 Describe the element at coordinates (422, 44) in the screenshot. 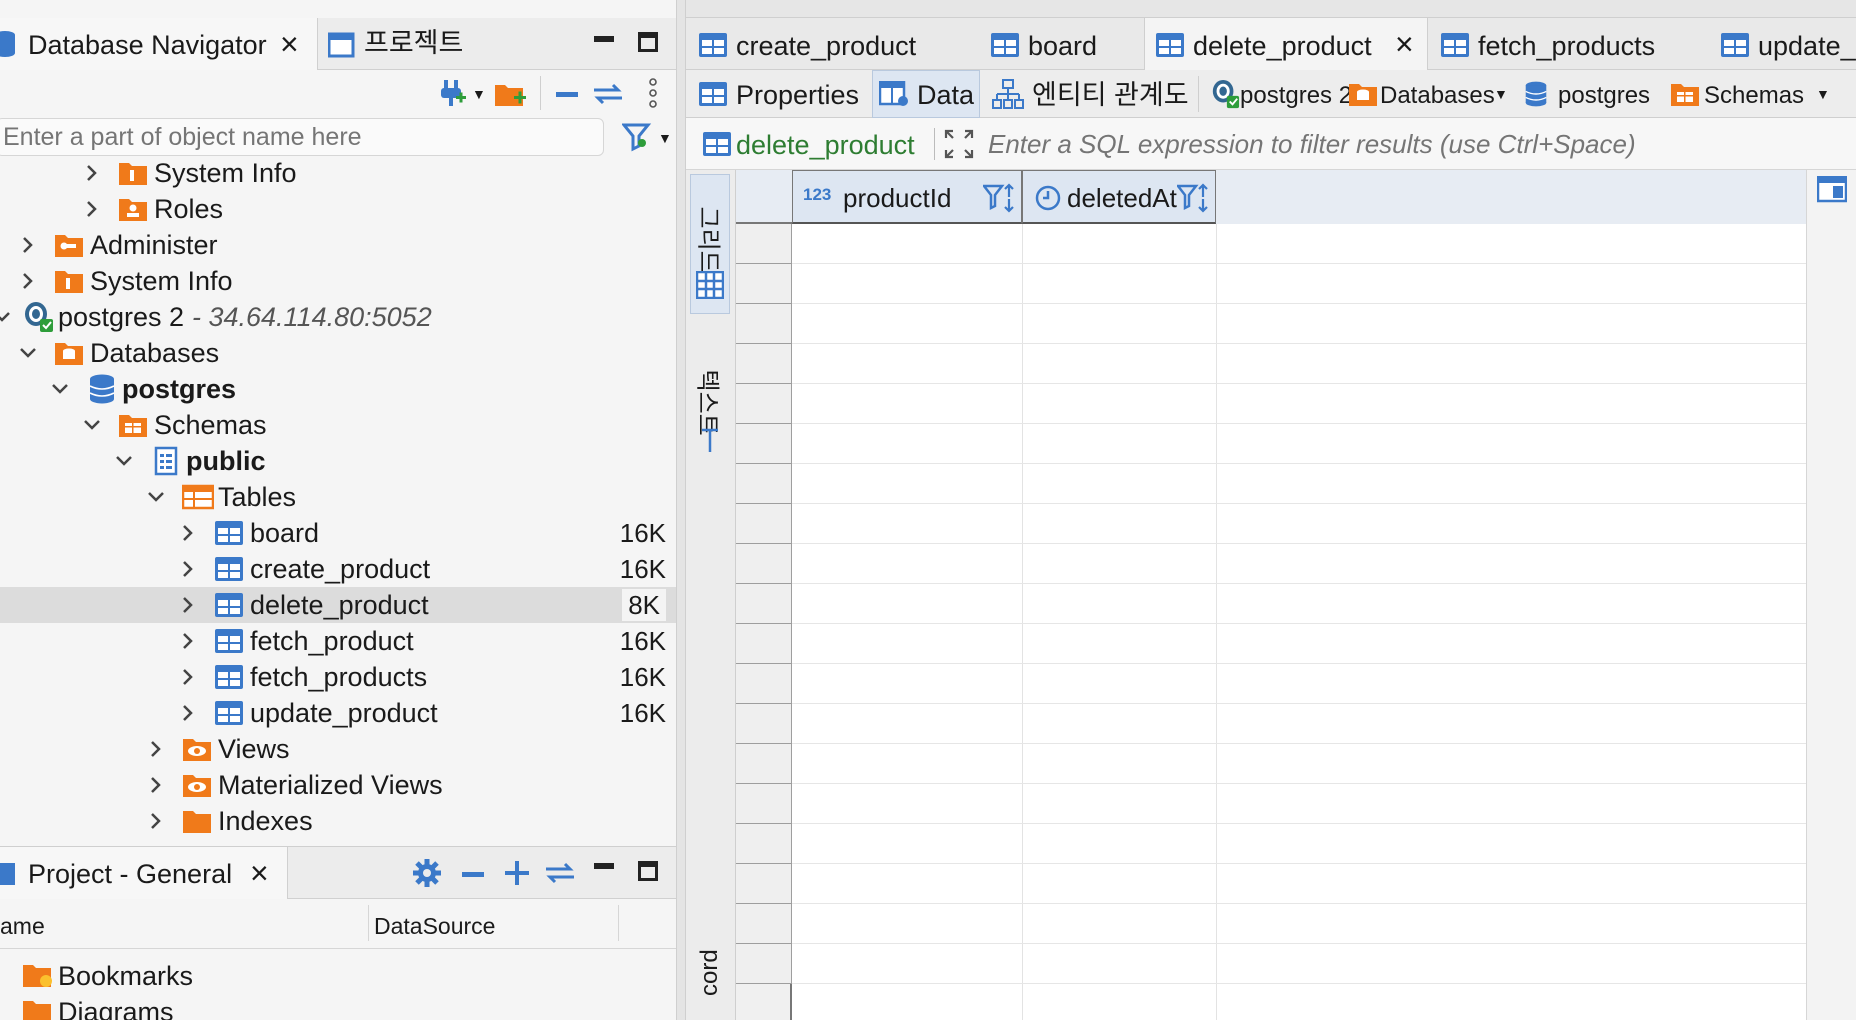

I see `project-tab: 프로젝트` at that location.